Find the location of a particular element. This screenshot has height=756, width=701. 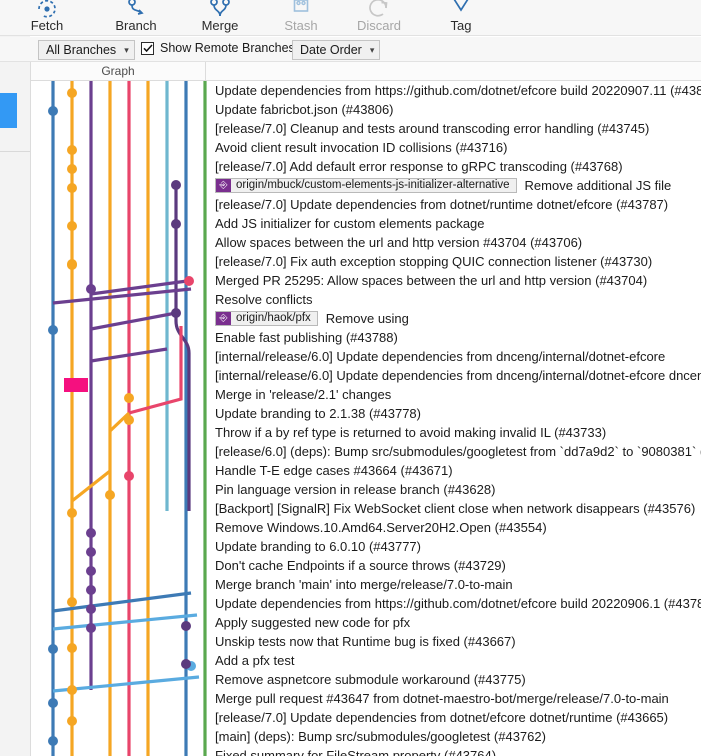

branch-filter-dropdown: All Branches ▾ is located at coordinates (86, 50).